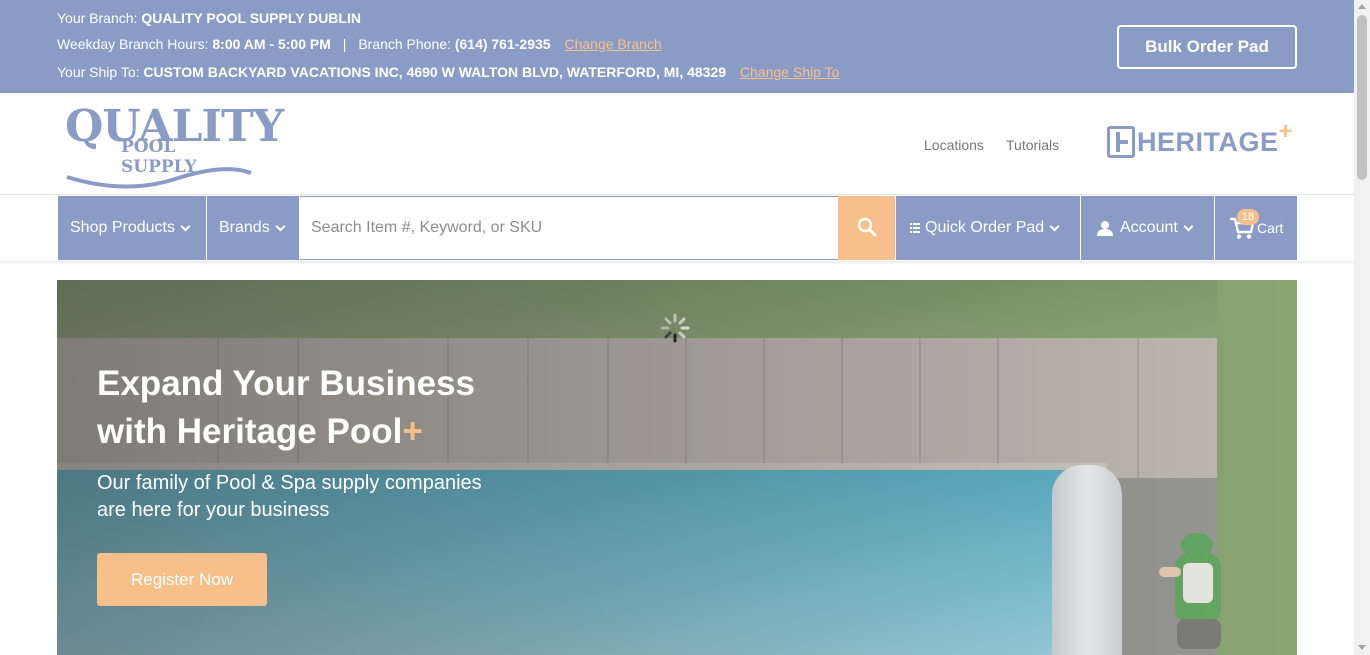 This screenshot has width=1370, height=655. I want to click on nav-bar: Shop Products Brands Quick Order Pad, so click(677, 228).